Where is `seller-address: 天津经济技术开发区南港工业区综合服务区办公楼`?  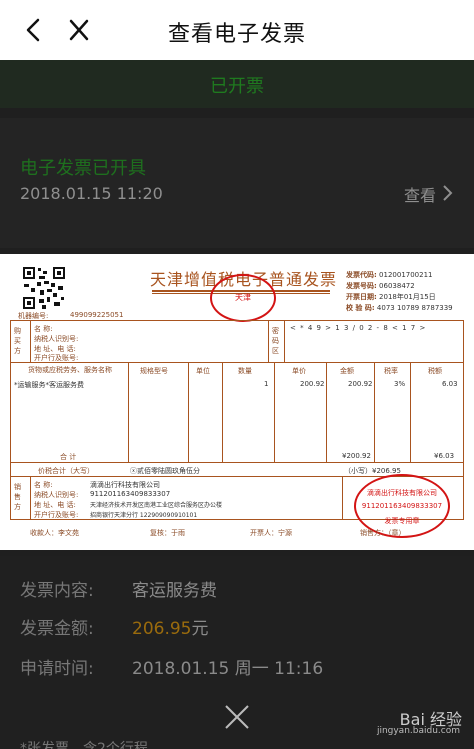
seller-address: 天津经济技术开发区南港工业区综合服务区办公楼 is located at coordinates (156, 505).